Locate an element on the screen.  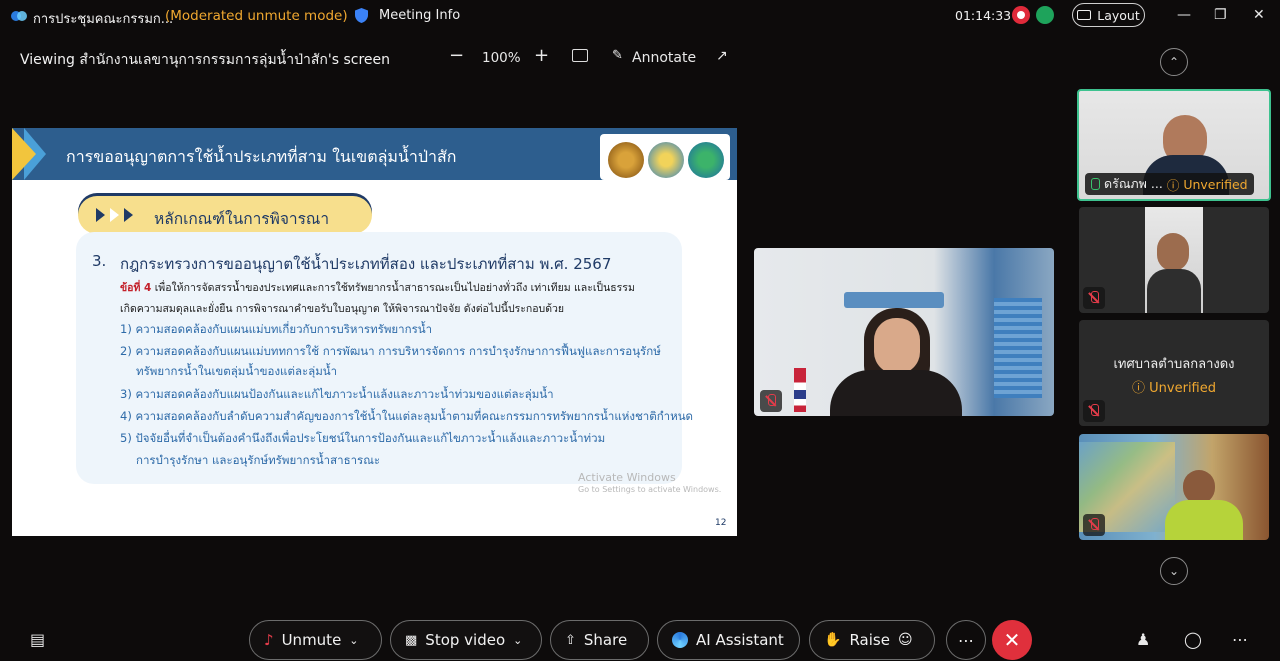
raise-label: Raise is located at coordinates (869, 640).